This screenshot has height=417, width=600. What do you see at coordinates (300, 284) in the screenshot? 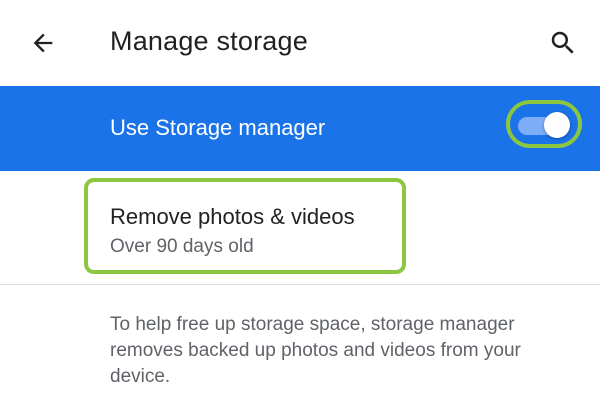
I see `divider` at bounding box center [300, 284].